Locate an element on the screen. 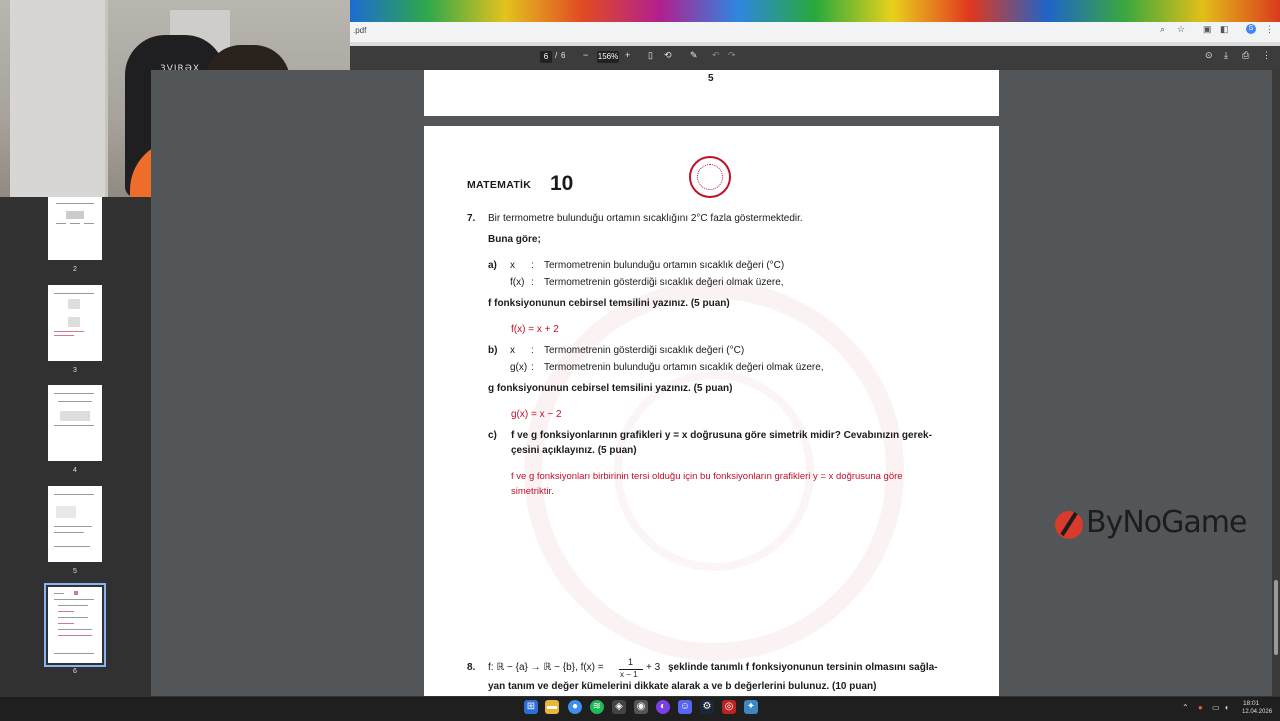 The width and height of the screenshot is (1280, 721). q8-frac-numerator: 1 is located at coordinates (631, 662).